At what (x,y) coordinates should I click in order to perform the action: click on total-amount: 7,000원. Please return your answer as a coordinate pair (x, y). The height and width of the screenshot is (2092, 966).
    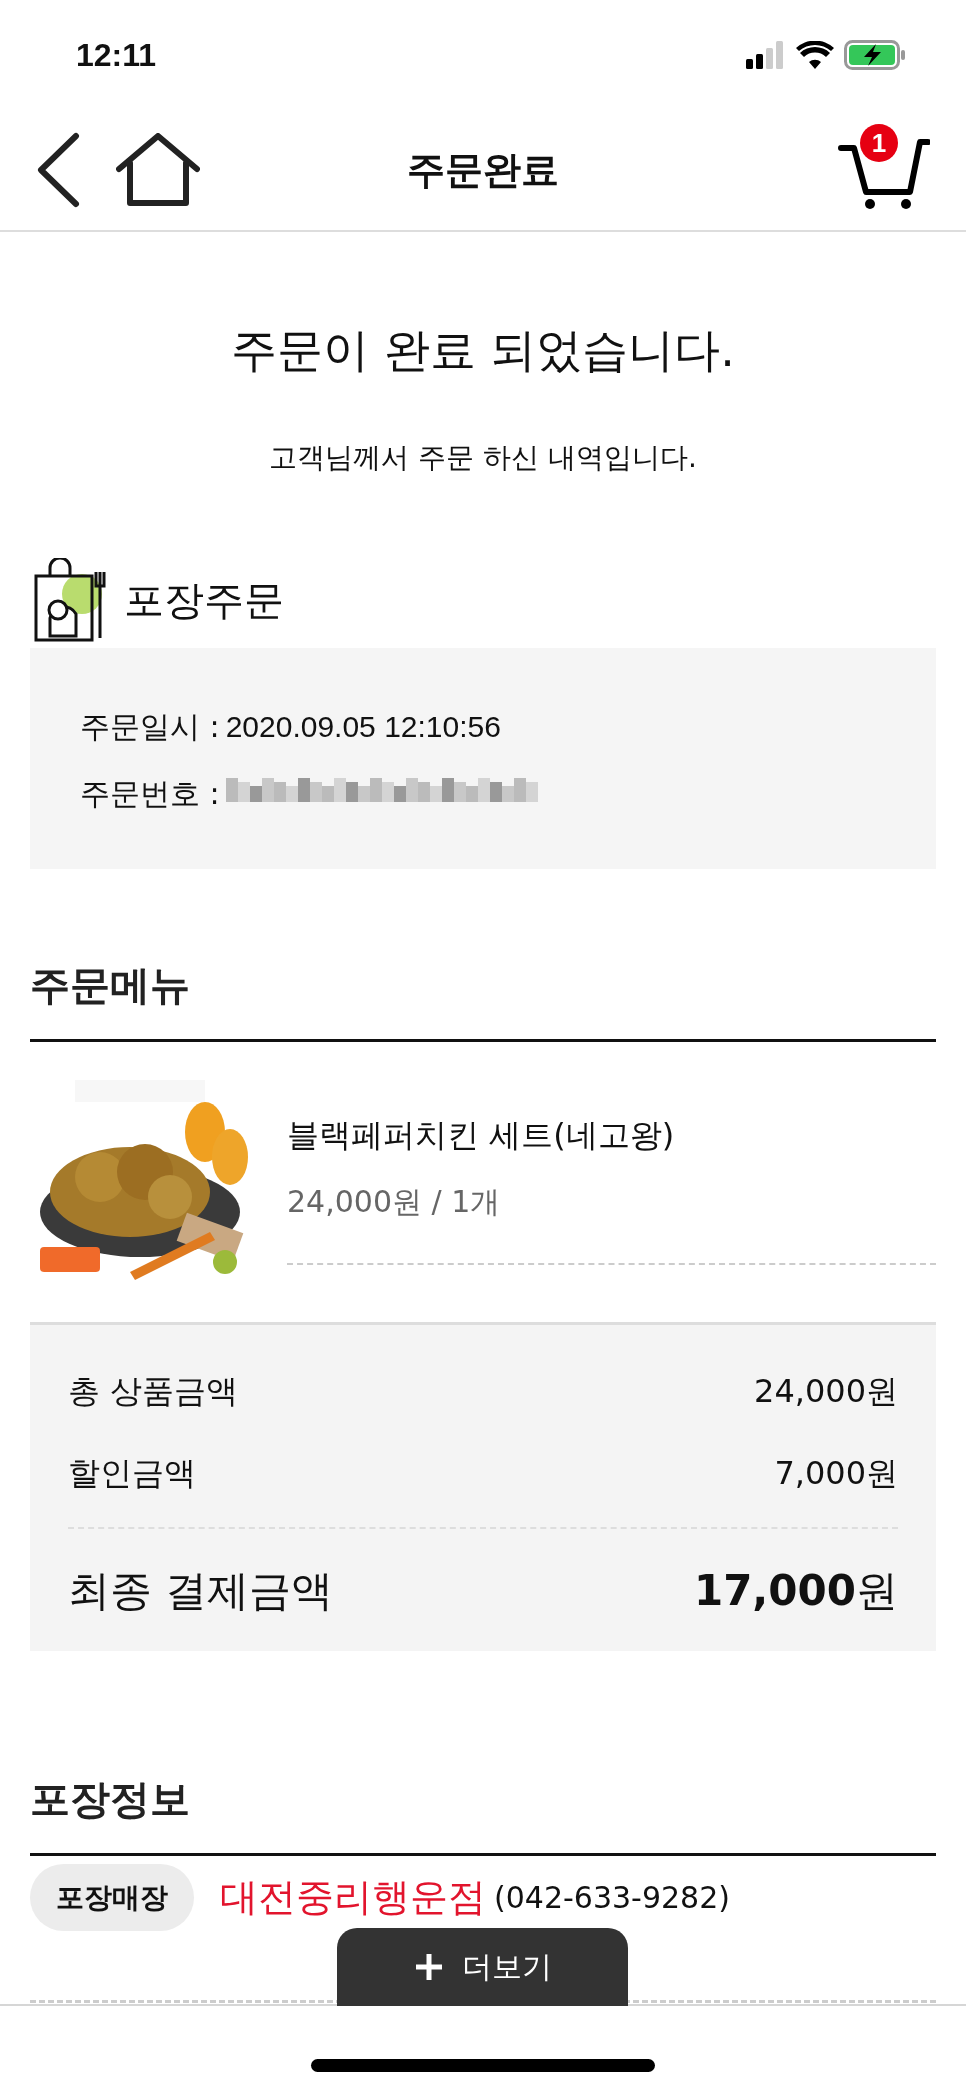
    Looking at the image, I should click on (836, 1473).